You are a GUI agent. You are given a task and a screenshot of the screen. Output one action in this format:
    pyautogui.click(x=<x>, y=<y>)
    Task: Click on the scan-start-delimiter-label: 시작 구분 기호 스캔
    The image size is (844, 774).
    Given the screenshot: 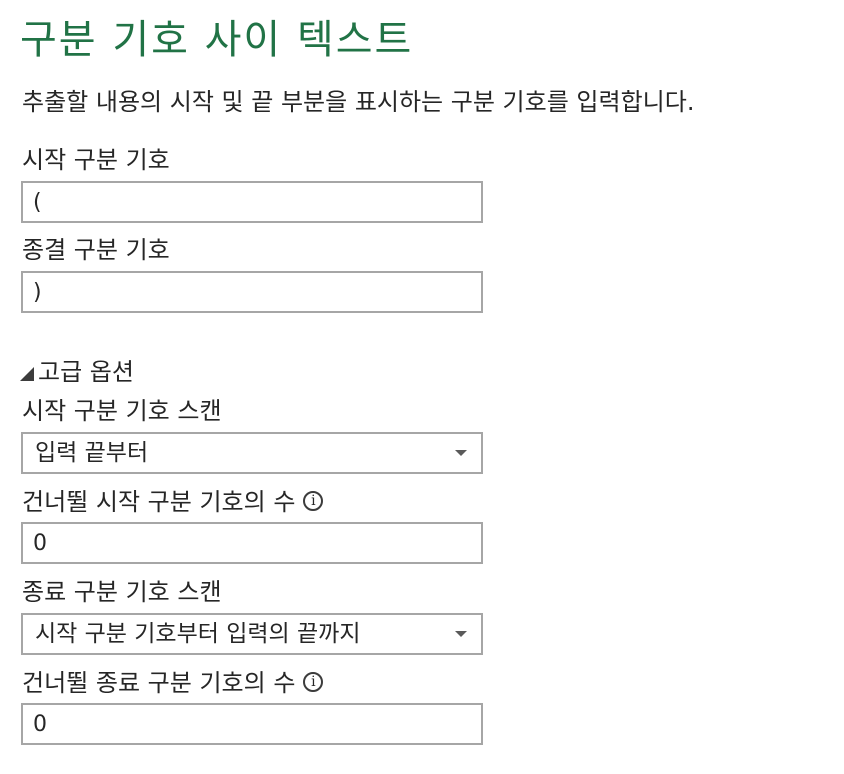 What is the action you would take?
    pyautogui.click(x=122, y=411)
    